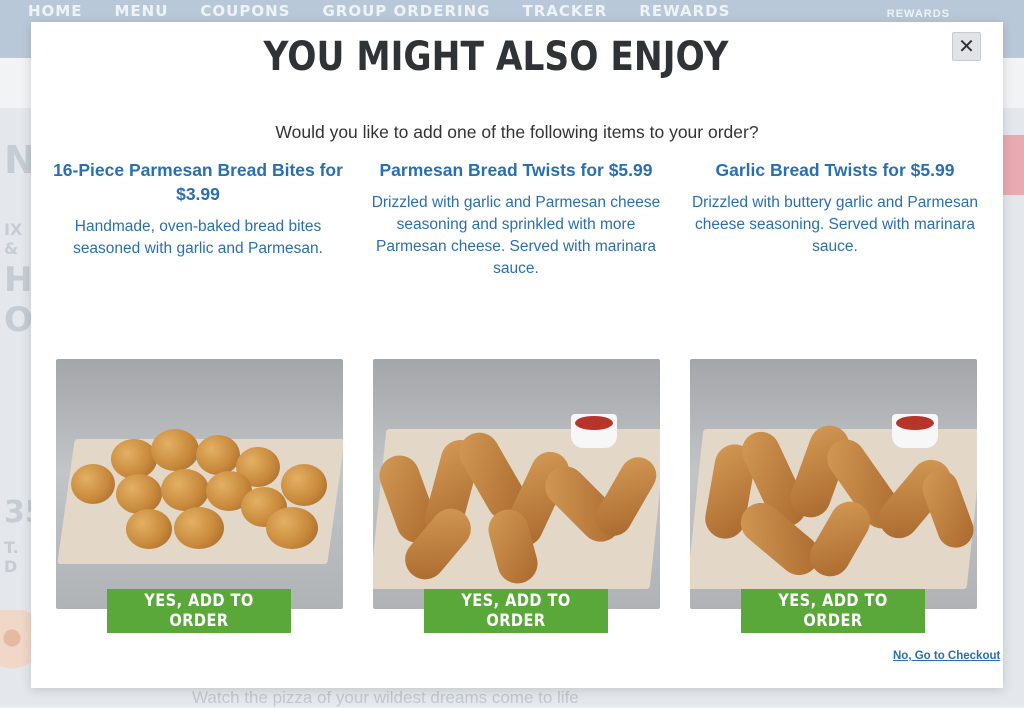 The width and height of the screenshot is (1024, 708). Describe the element at coordinates (565, 11) in the screenshot. I see `nav-item-tracker: TRACKER` at that location.